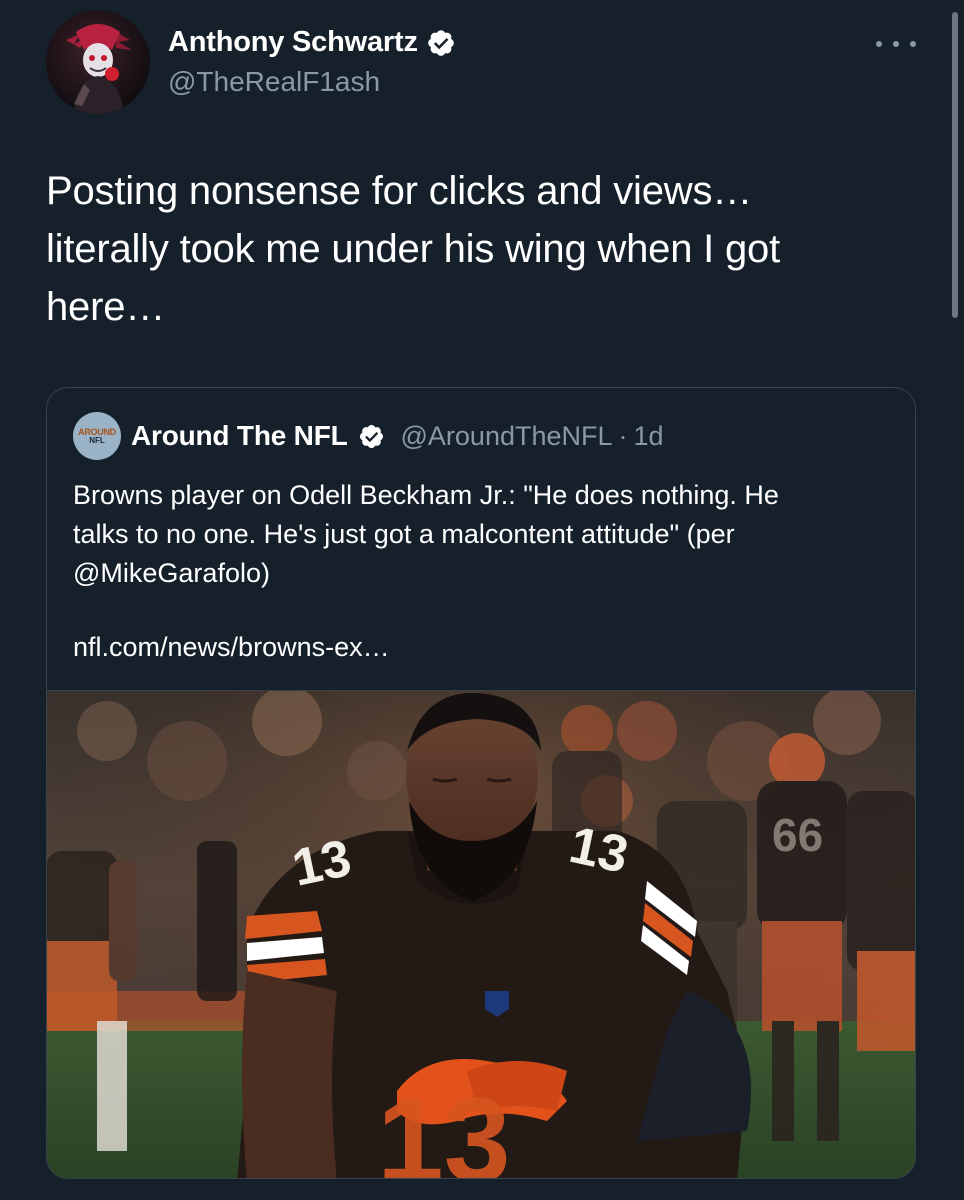 The width and height of the screenshot is (964, 1200). Describe the element at coordinates (293, 42) in the screenshot. I see `author-name: Anthony Schwartz` at that location.